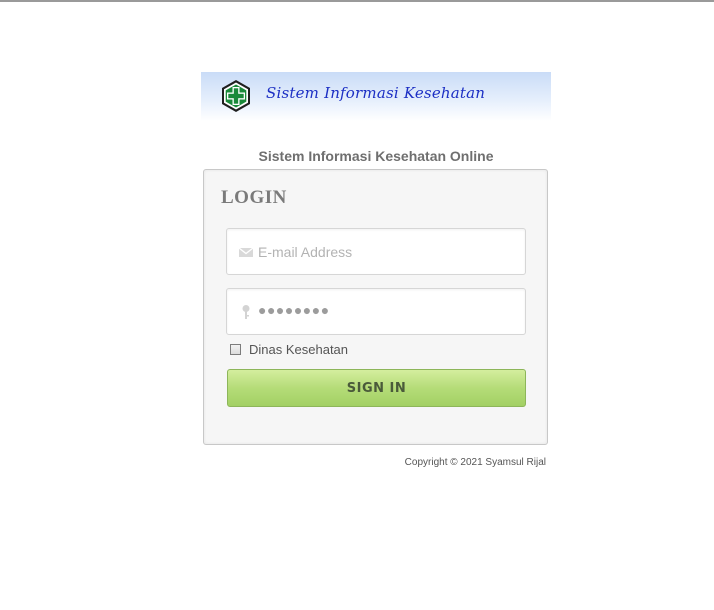 Image resolution: width=714 pixels, height=610 pixels. What do you see at coordinates (254, 197) in the screenshot?
I see `login-heading: LOGIN` at bounding box center [254, 197].